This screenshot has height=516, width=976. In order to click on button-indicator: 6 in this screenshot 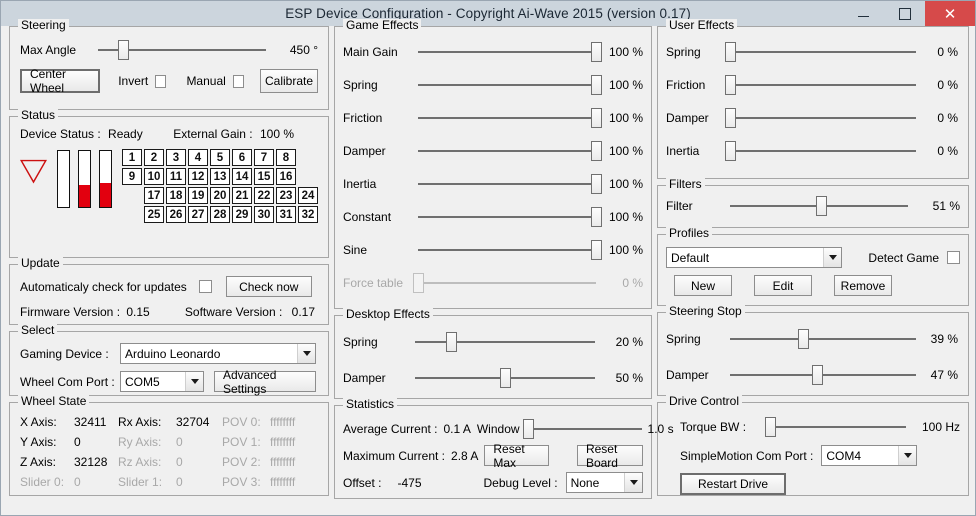, I will do `click(242, 157)`.